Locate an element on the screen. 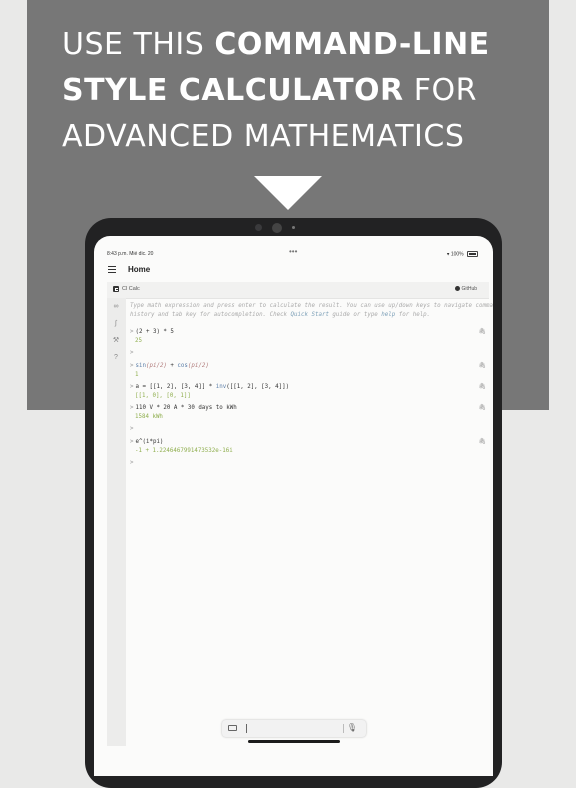 This screenshot has height=788, width=576. entry-result: 1584 kWh is located at coordinates (149, 417).